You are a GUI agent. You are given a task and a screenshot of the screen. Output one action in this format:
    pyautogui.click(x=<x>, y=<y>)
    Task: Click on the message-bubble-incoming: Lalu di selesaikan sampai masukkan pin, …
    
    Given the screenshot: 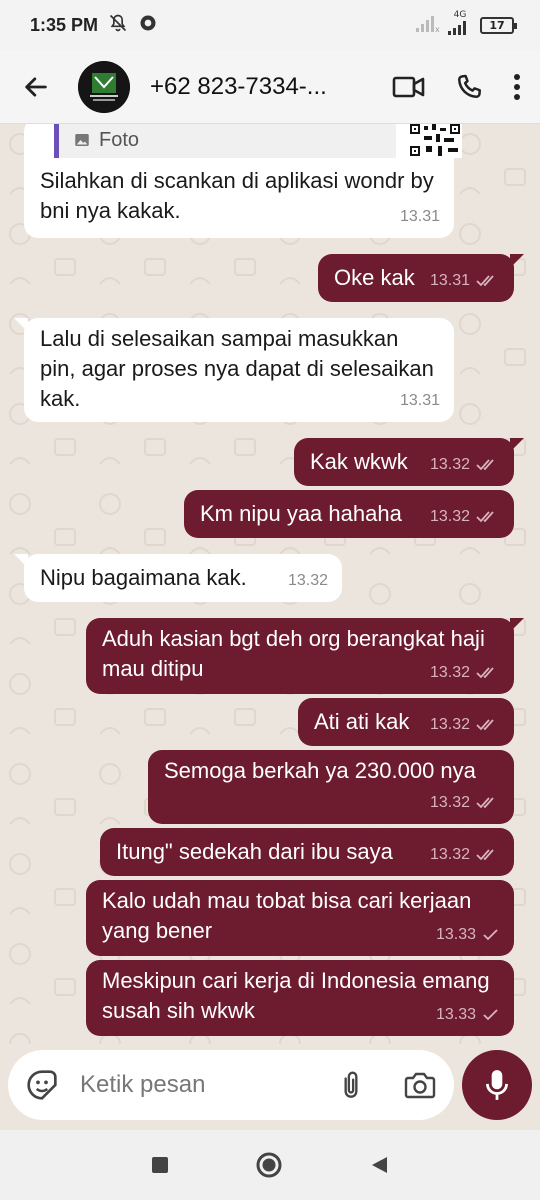 What is the action you would take?
    pyautogui.click(x=234, y=370)
    